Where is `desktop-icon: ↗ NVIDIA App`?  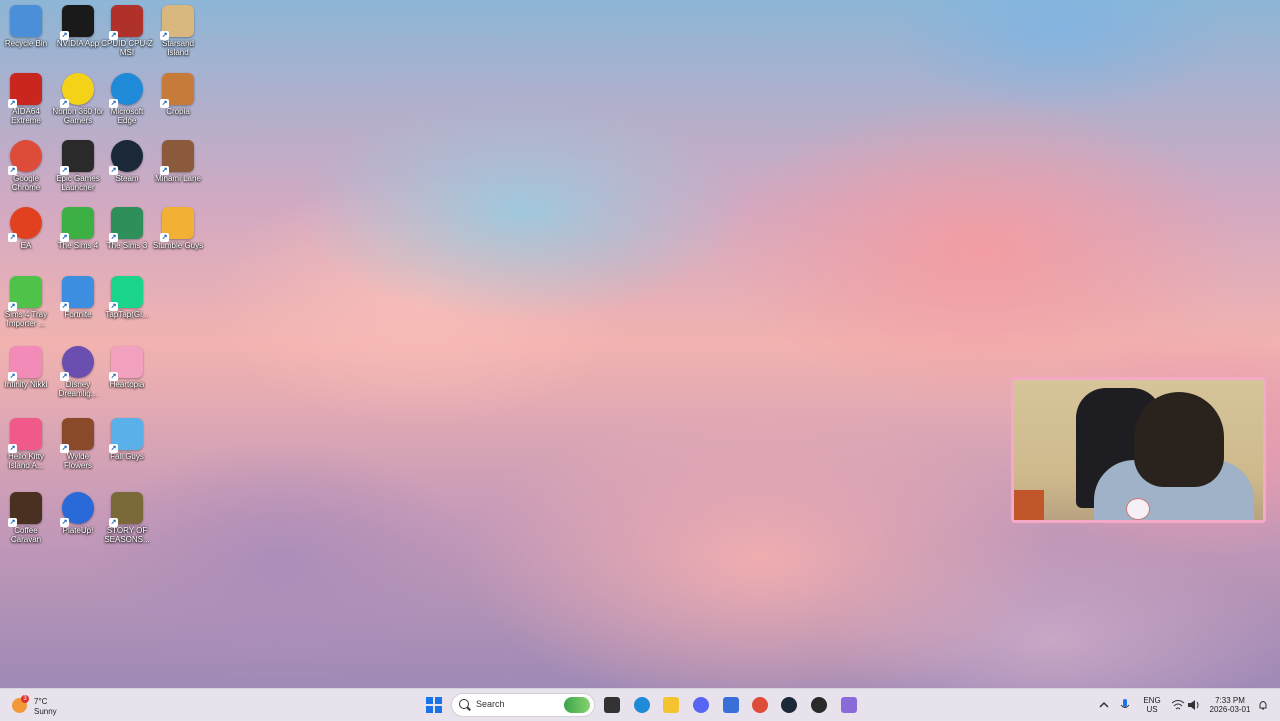 desktop-icon: ↗ NVIDIA App is located at coordinates (78, 38).